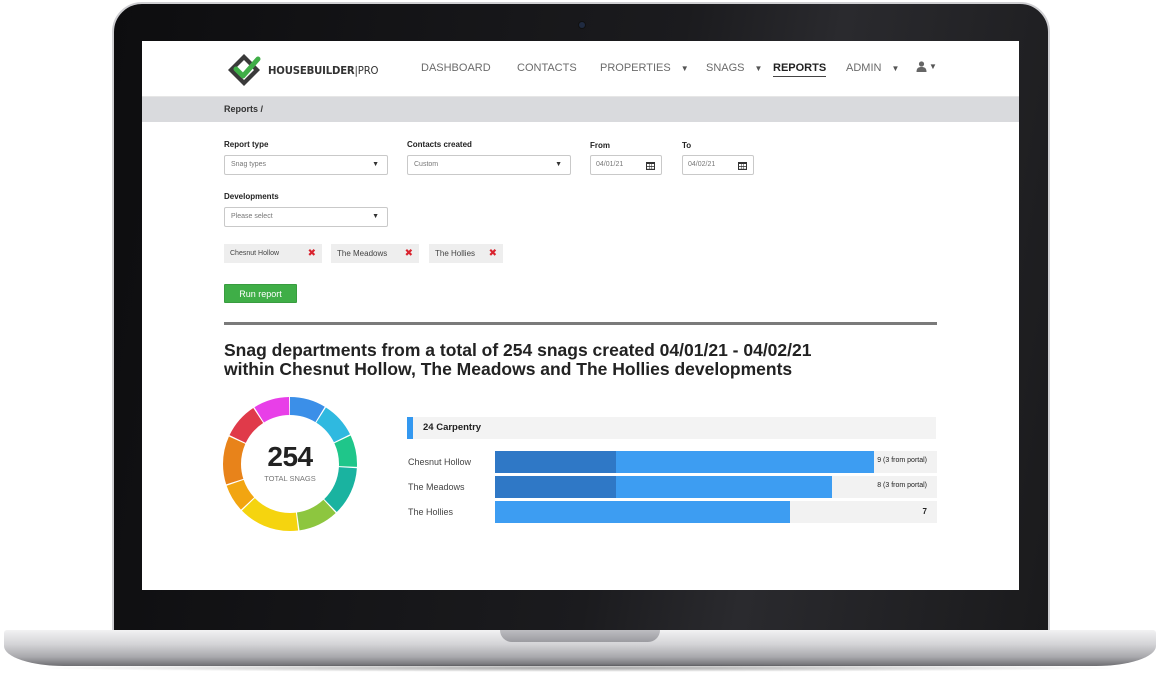 The height and width of the screenshot is (674, 1160). Describe the element at coordinates (439, 144) in the screenshot. I see `contacts-created-label: Contacts created` at that location.